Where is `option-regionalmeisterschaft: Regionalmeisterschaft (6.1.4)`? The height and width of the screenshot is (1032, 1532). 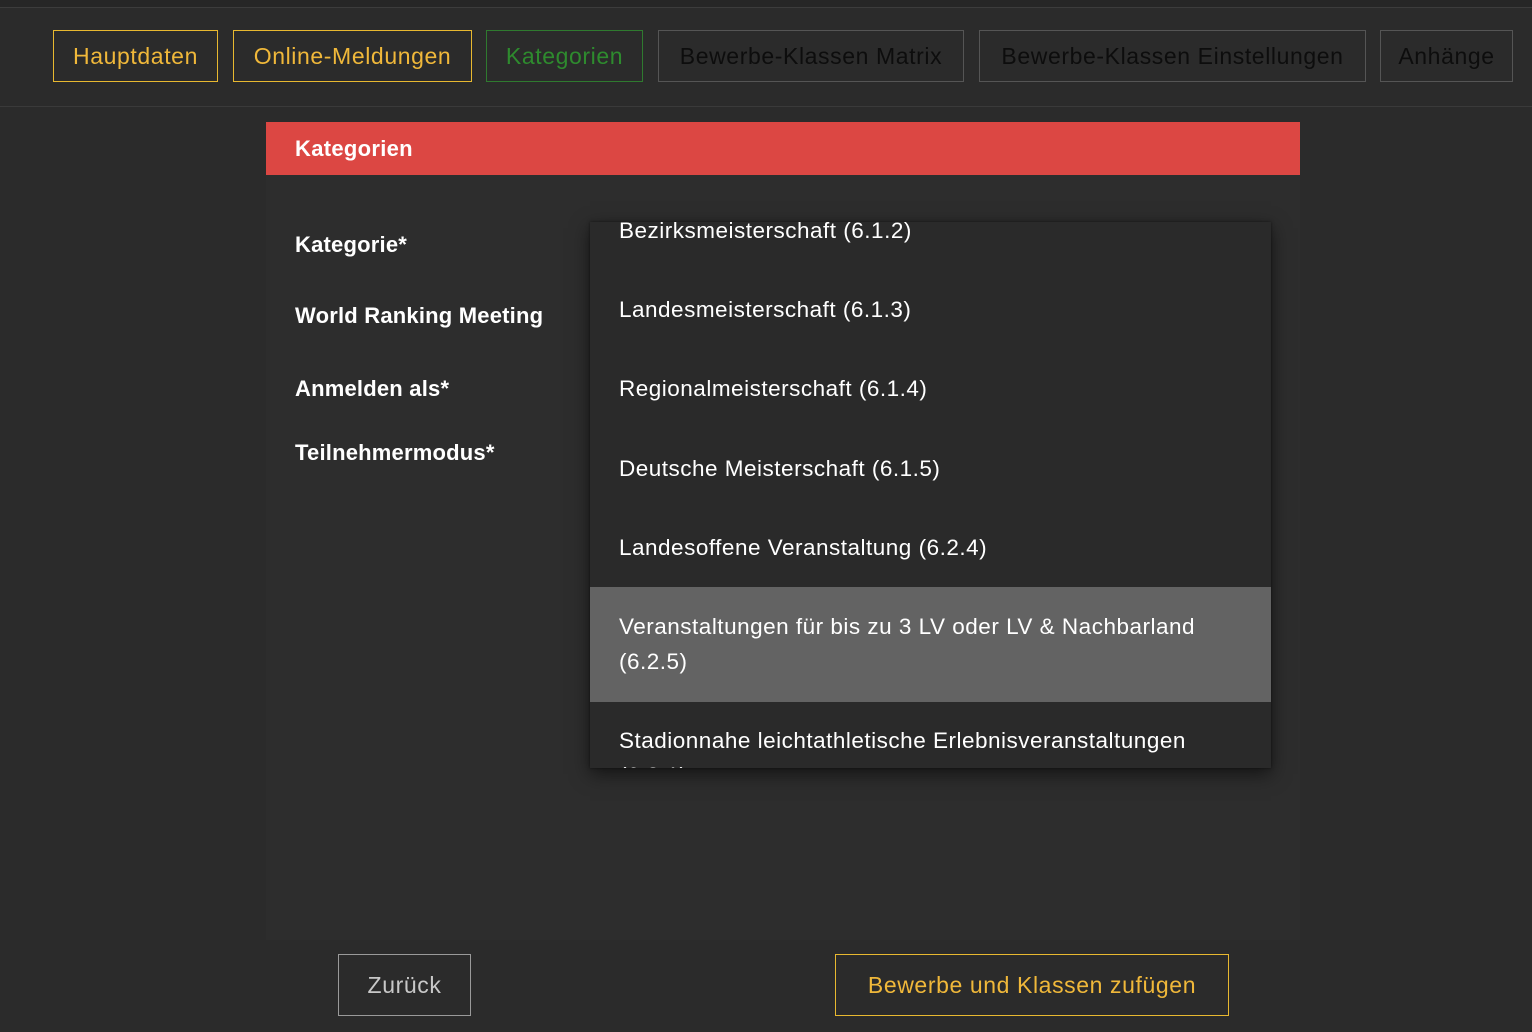
option-regionalmeisterschaft: Regionalmeisterschaft (6.1.4) is located at coordinates (930, 401).